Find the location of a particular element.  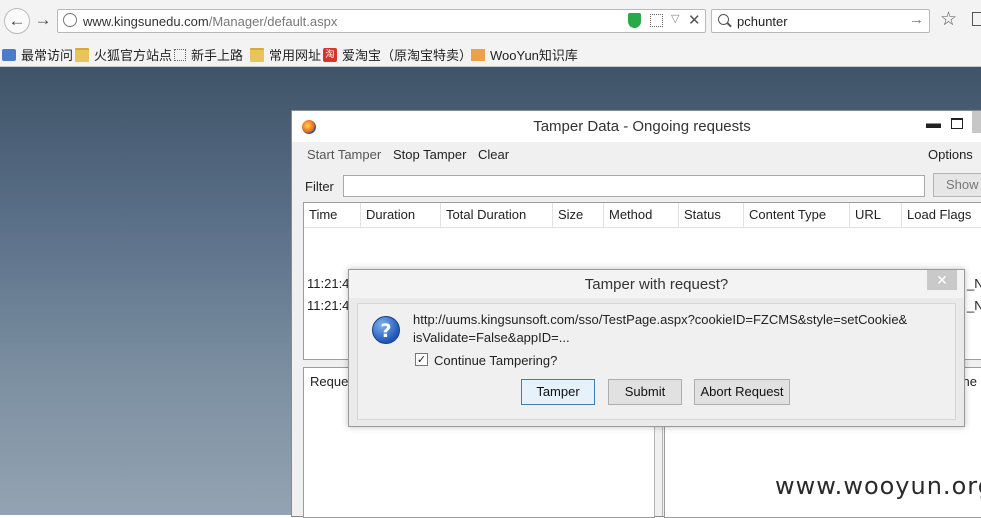

column-header: Method is located at coordinates (641, 215).